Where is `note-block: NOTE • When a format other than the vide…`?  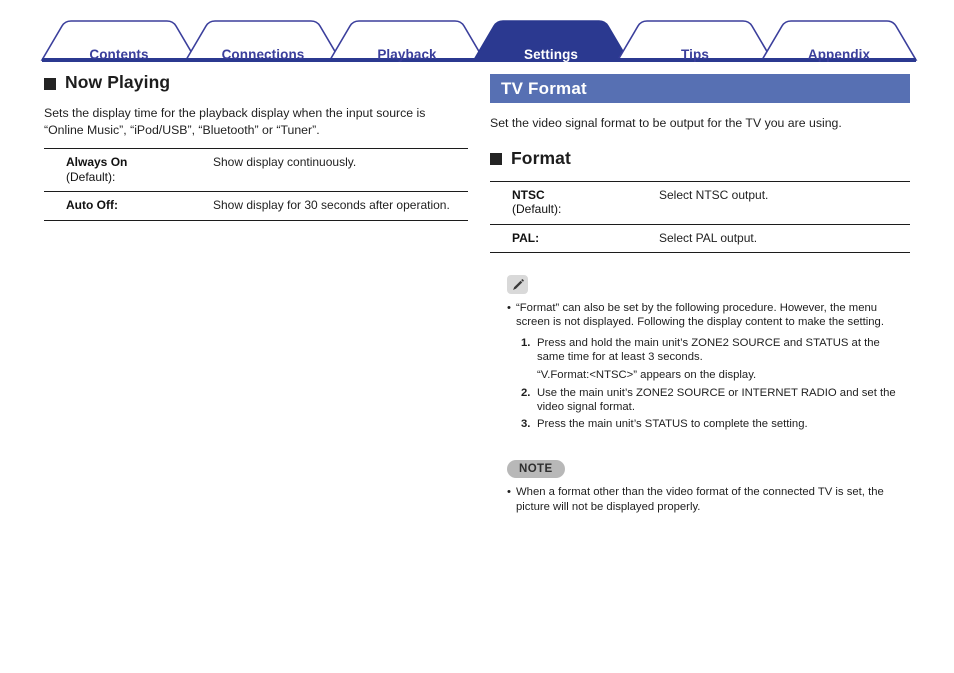 note-block: NOTE • When a format other than the vide… is located at coordinates (700, 486).